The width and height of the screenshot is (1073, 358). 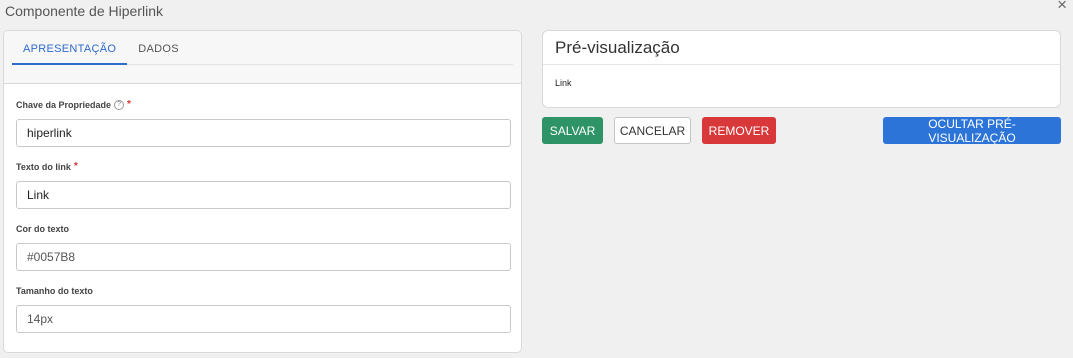 What do you see at coordinates (263, 257) in the screenshot?
I see `text-color-input` at bounding box center [263, 257].